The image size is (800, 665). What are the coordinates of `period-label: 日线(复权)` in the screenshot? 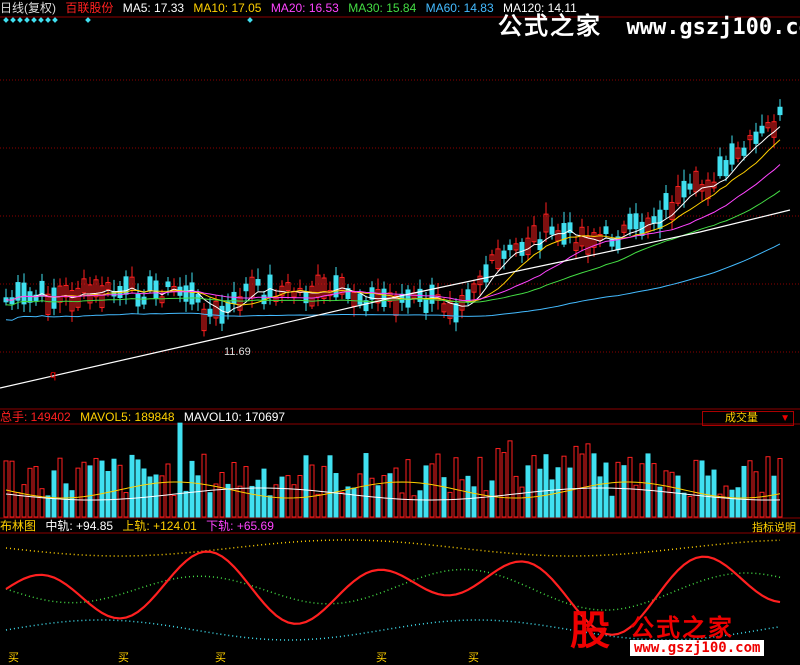 It's located at (28, 8).